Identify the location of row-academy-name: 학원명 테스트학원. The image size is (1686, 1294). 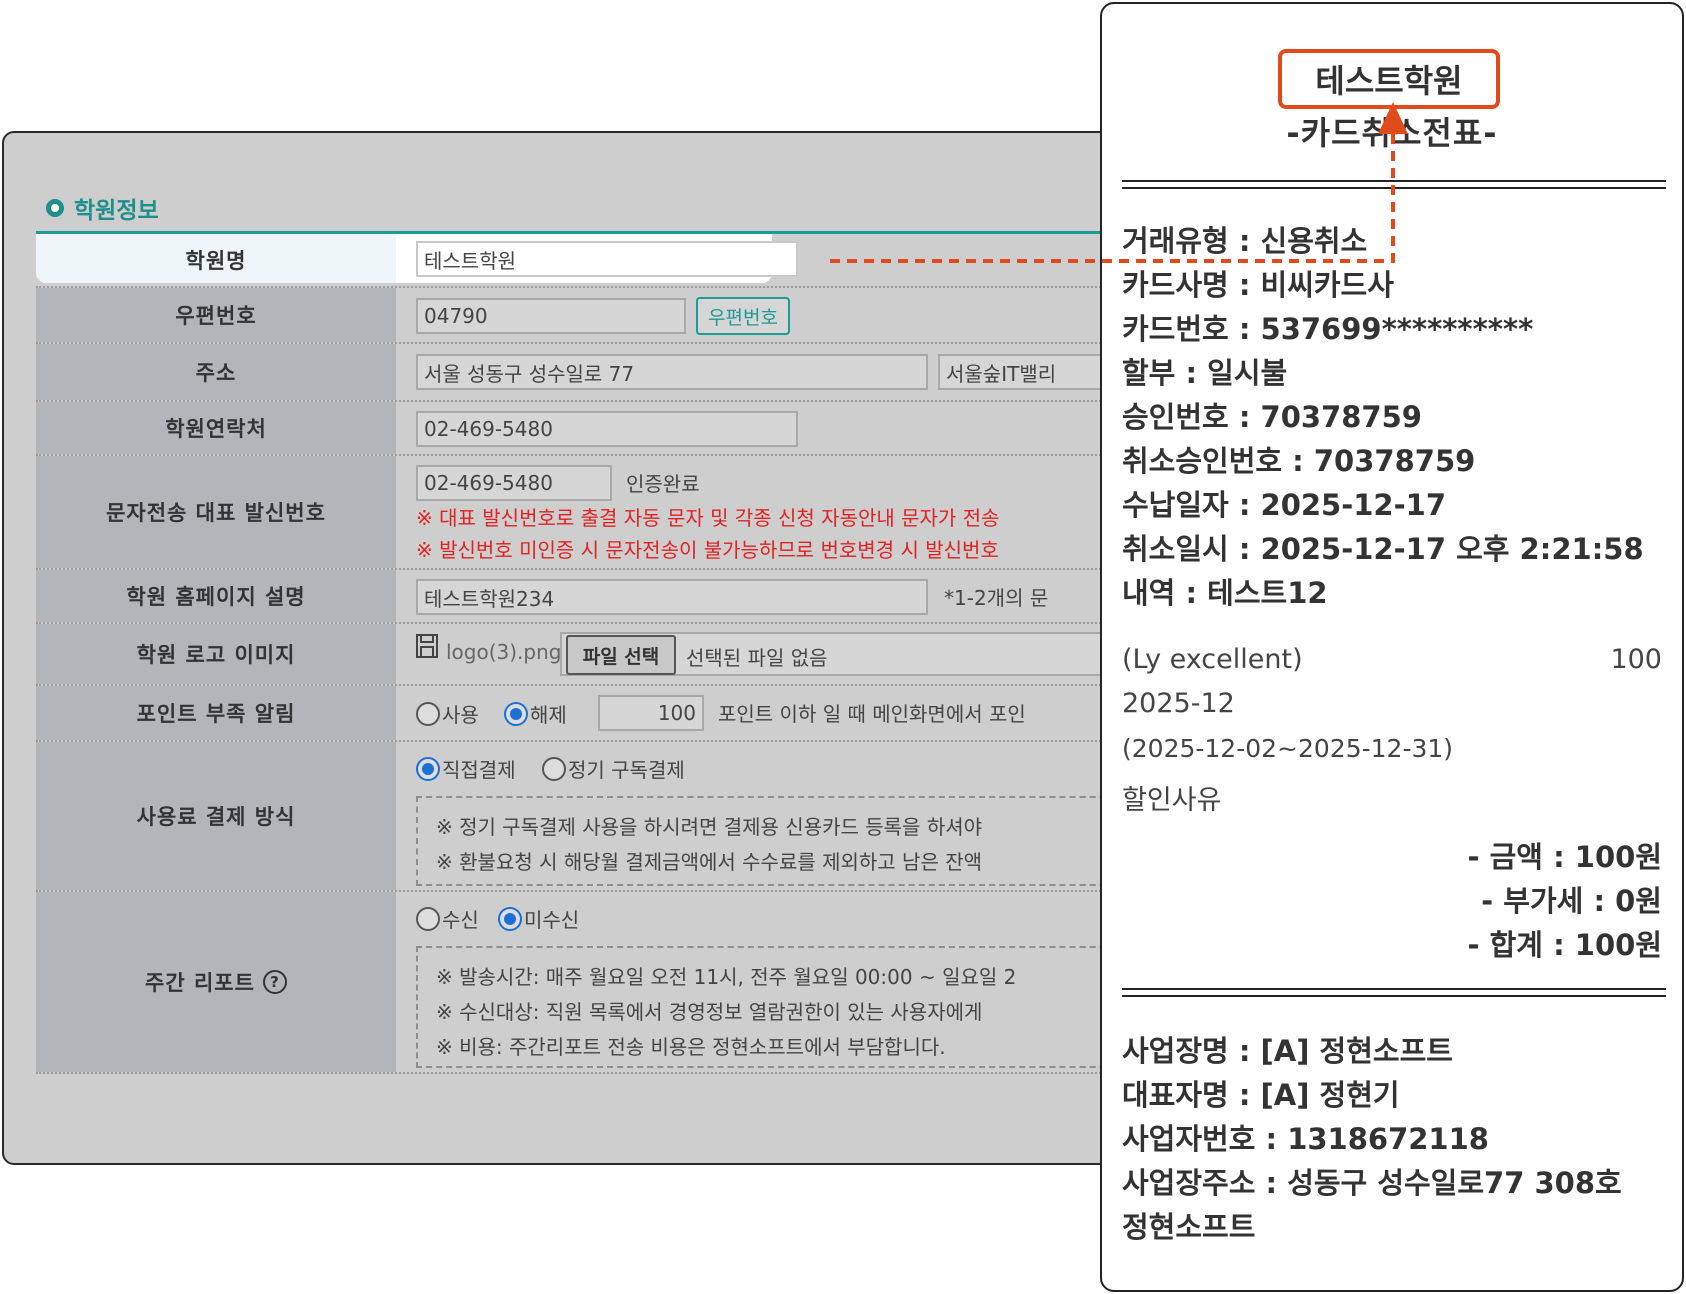
(578, 260).